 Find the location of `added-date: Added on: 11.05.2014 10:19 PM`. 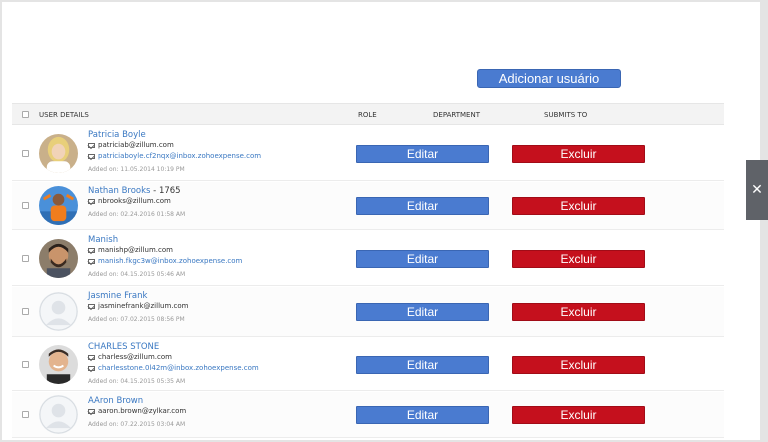

added-date: Added on: 11.05.2014 10:19 PM is located at coordinates (136, 169).